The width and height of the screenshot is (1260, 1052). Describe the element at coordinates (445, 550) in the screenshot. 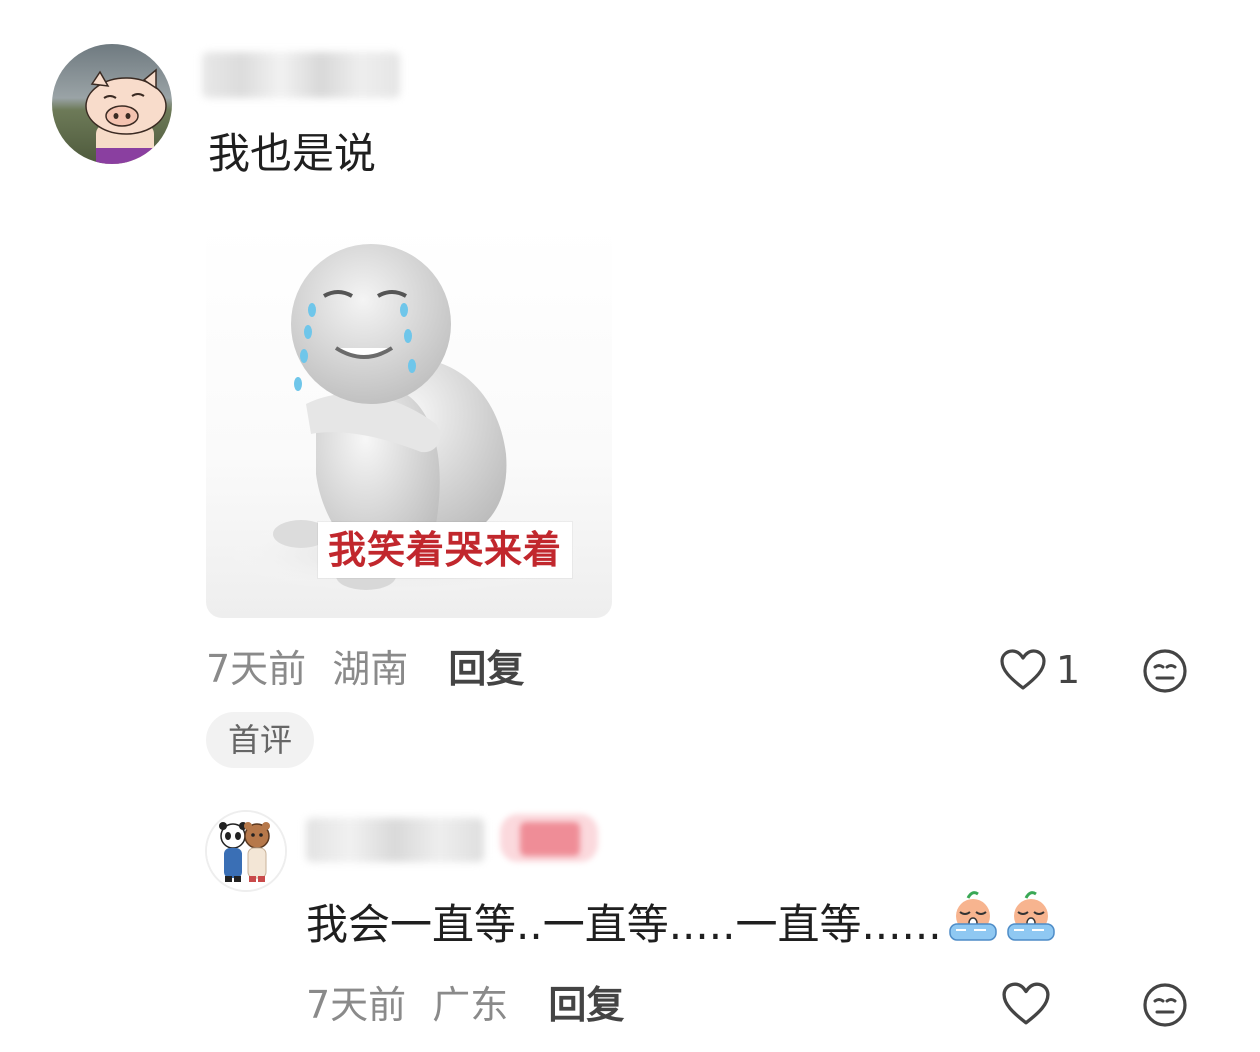

I see `sticker-caption: 我笑着哭来着` at that location.